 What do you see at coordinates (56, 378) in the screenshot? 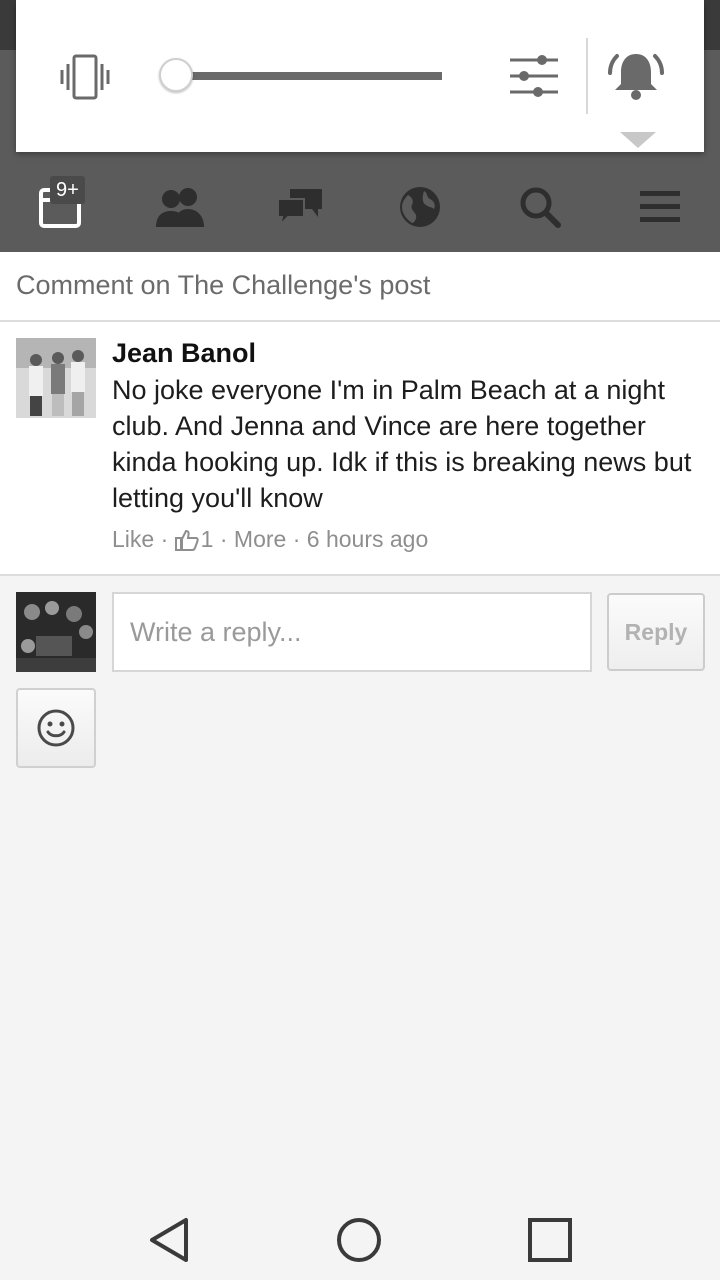
I see `avatar` at bounding box center [56, 378].